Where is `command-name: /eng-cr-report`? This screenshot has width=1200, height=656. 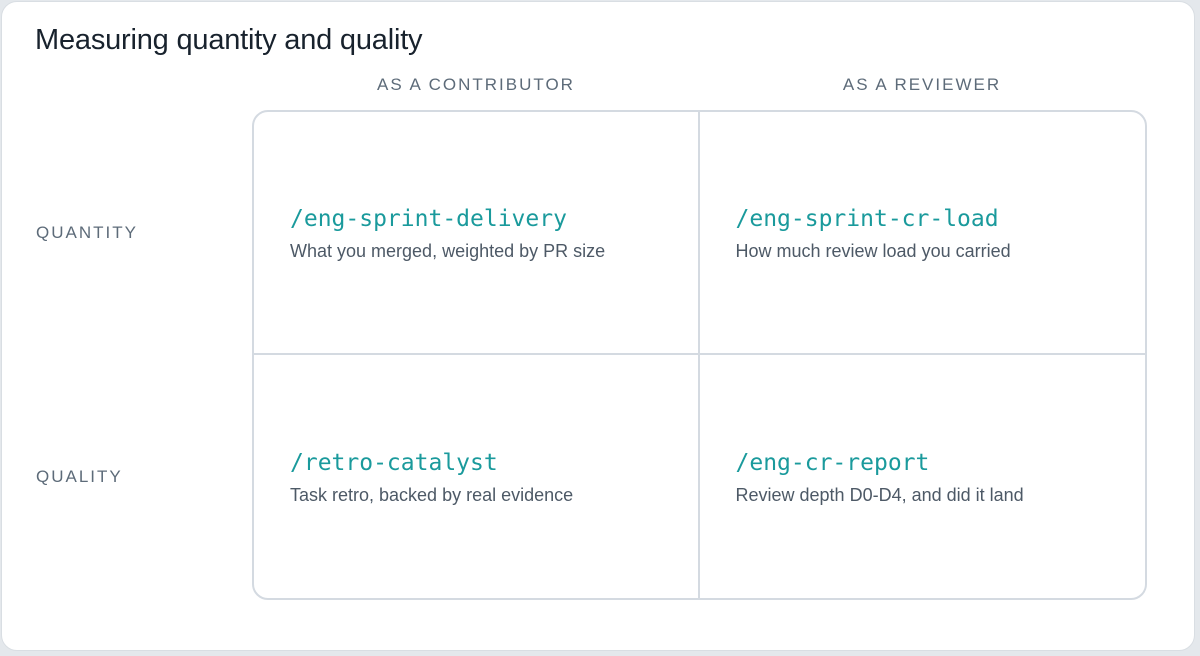
command-name: /eng-cr-report is located at coordinates (832, 462).